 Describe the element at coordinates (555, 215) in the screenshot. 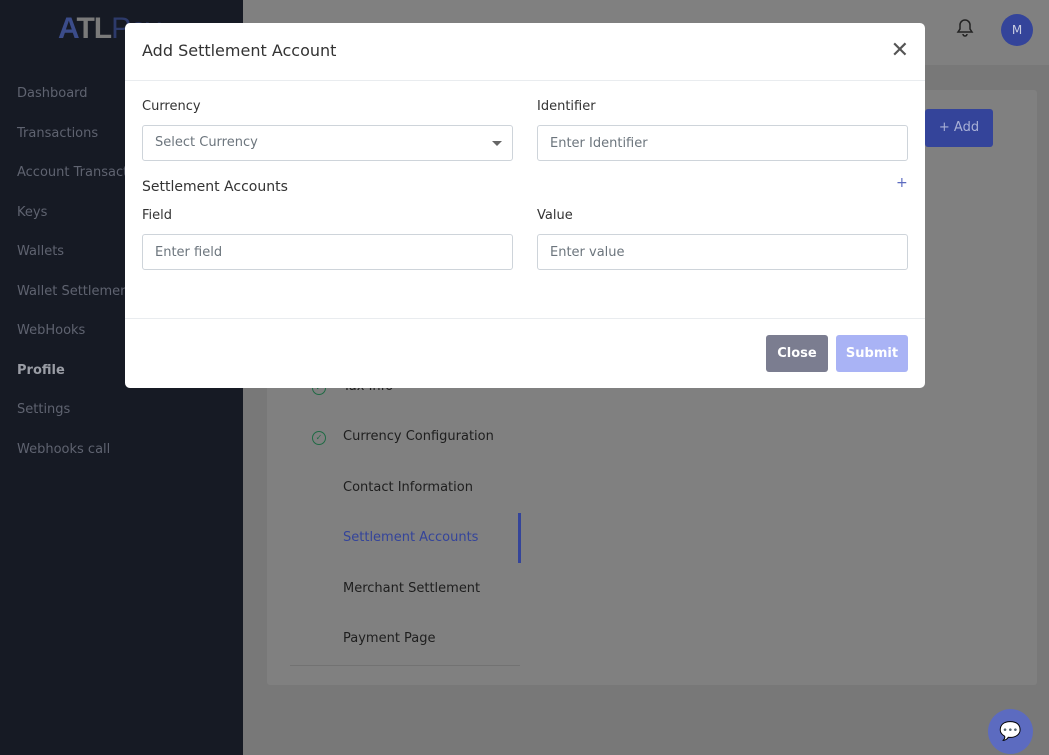

I see `value-label: Value` at that location.